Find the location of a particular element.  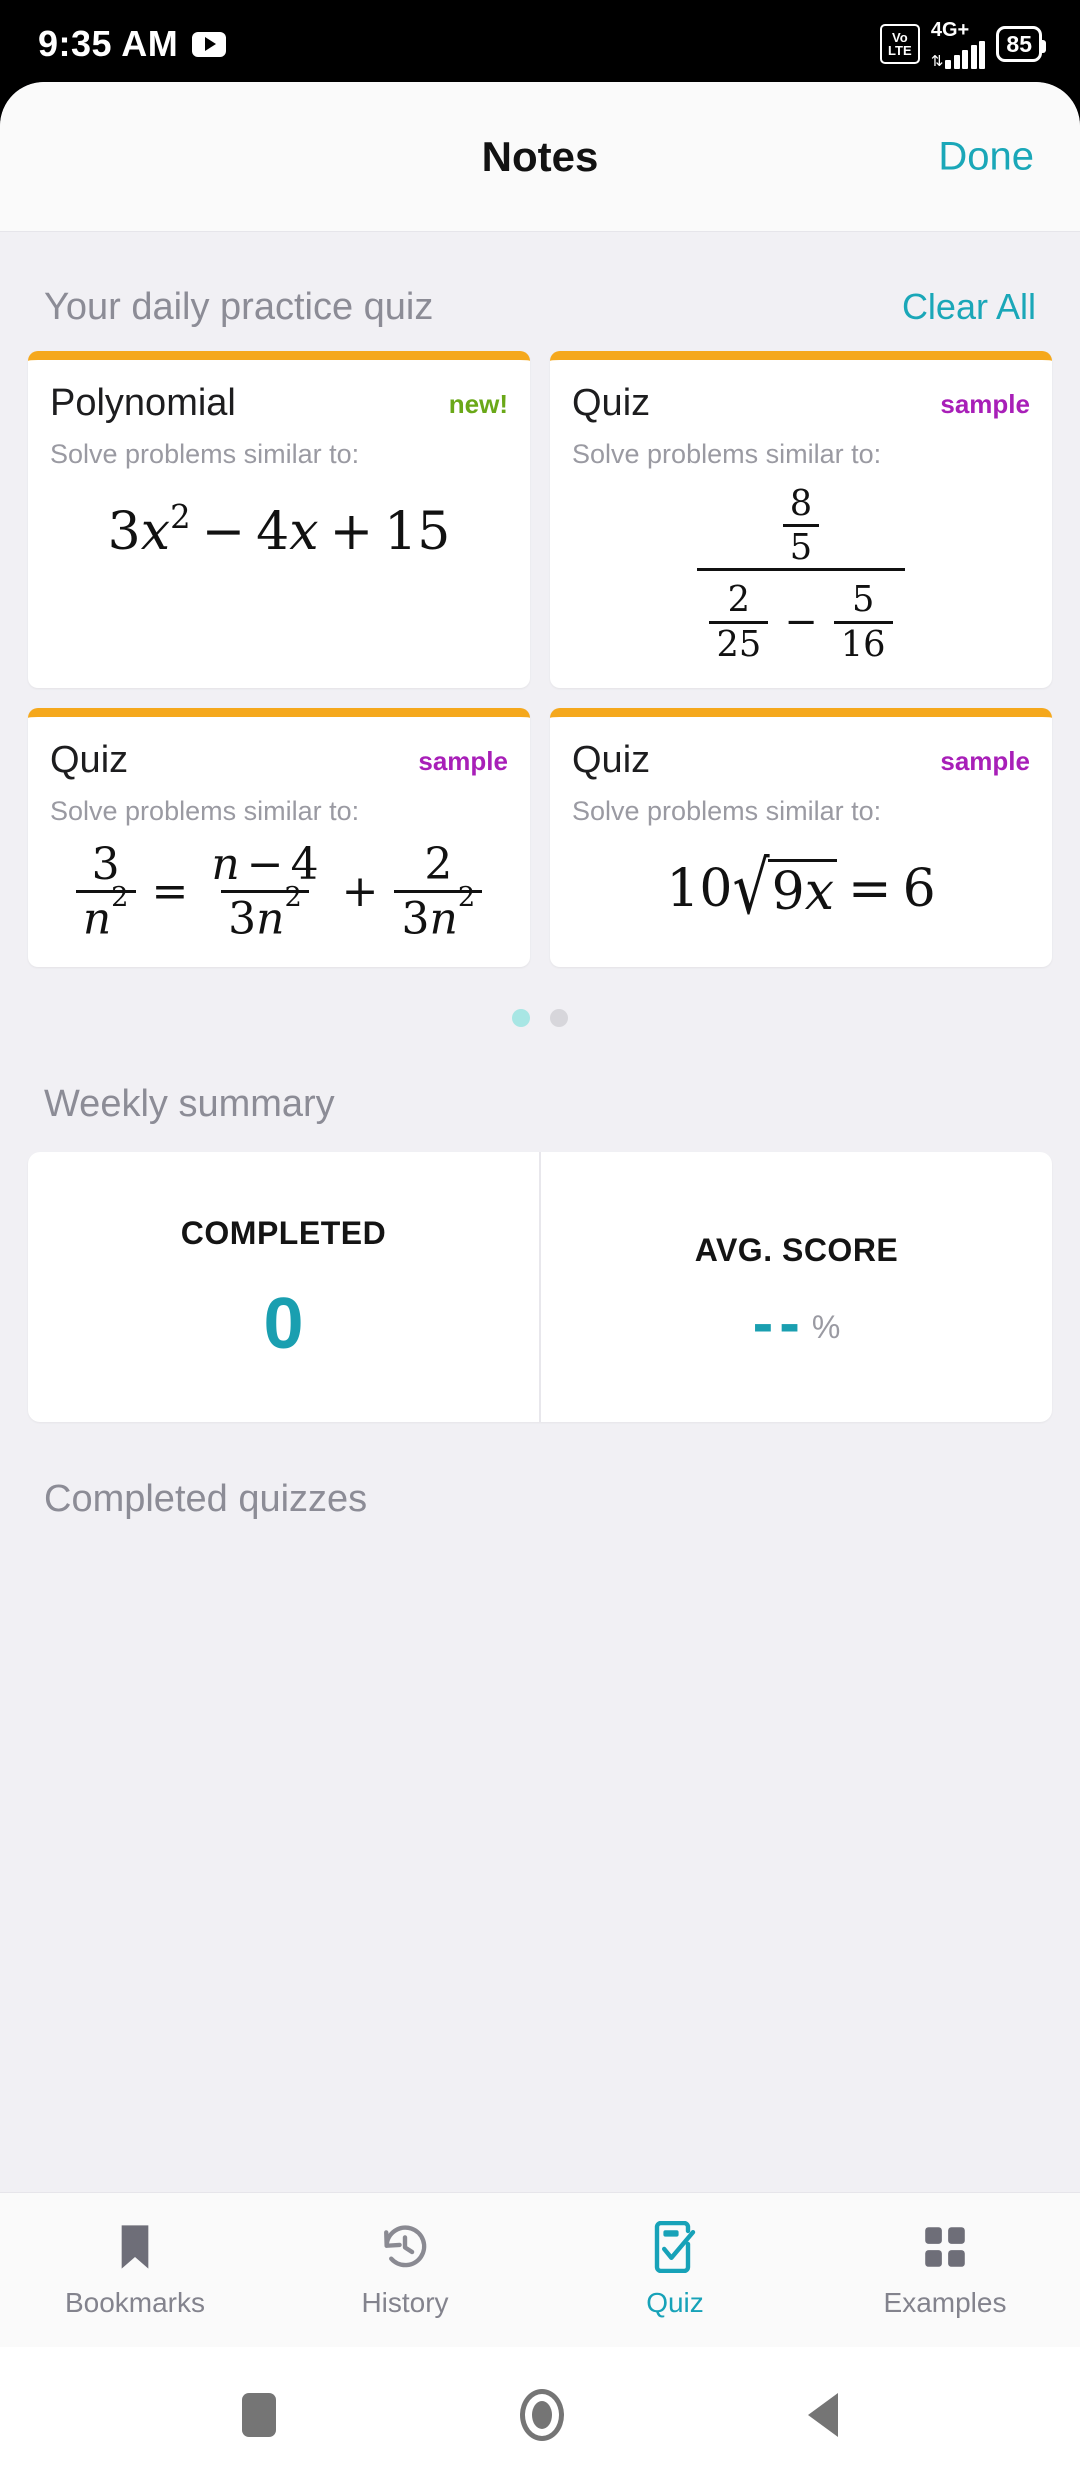

checklist-icon is located at coordinates (675, 2247).